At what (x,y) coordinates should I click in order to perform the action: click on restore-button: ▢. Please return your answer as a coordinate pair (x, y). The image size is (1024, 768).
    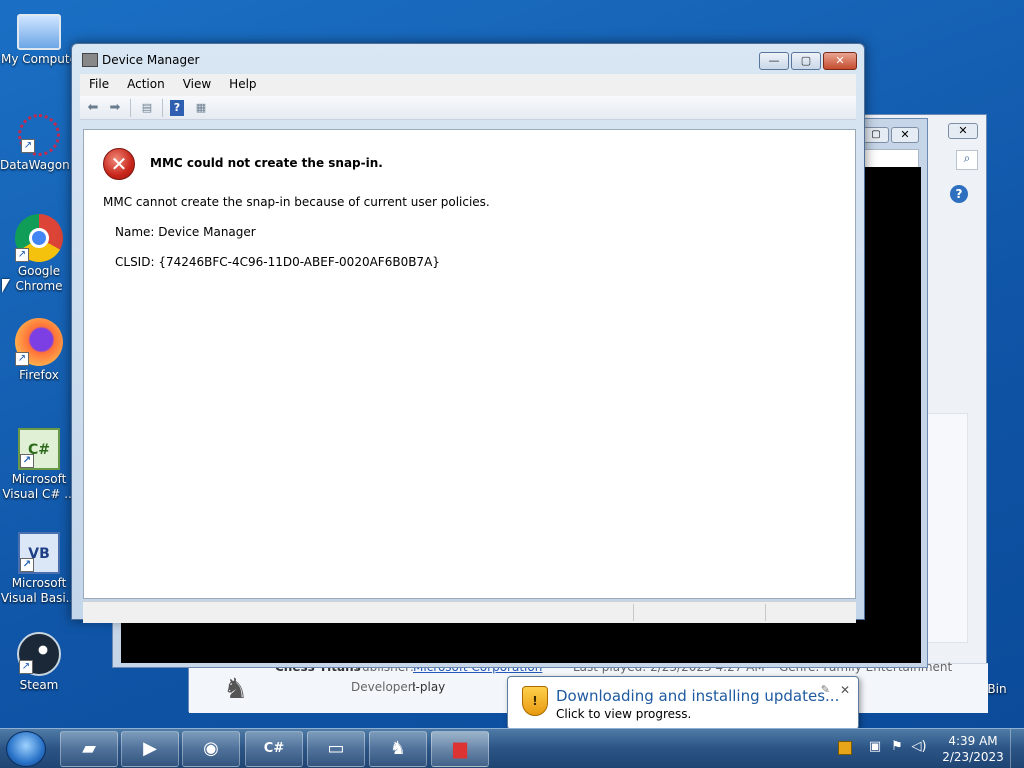
    Looking at the image, I should click on (876, 135).